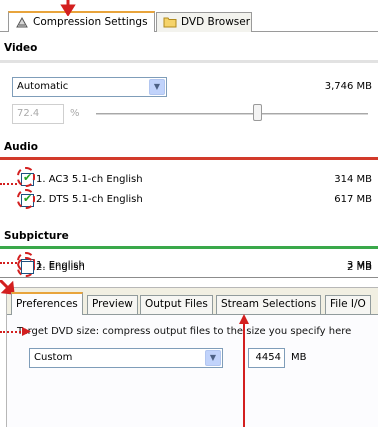  I want to click on video-quality-slider, so click(232, 114).